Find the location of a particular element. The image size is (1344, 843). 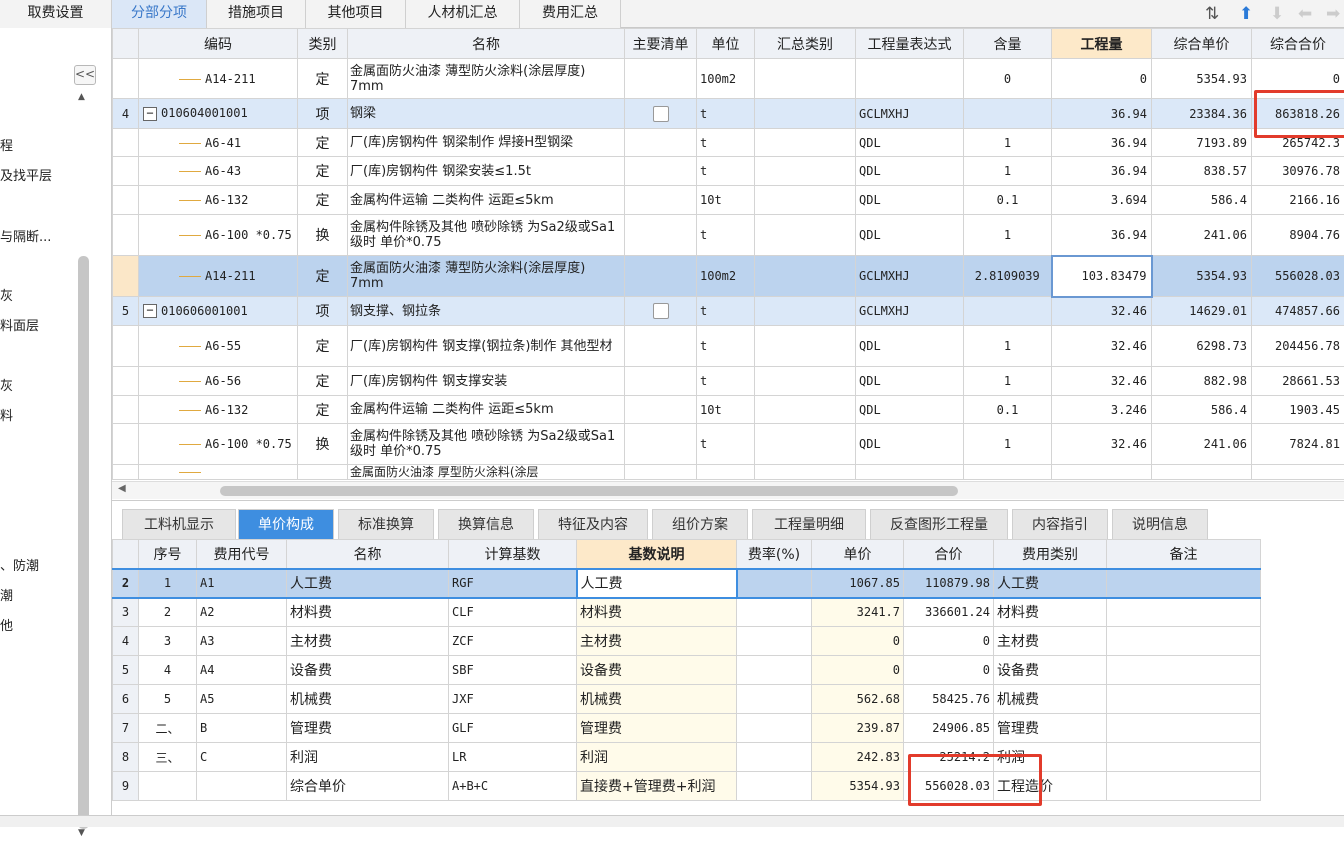

col-header-fee-code: 费用代号 is located at coordinates (242, 554).